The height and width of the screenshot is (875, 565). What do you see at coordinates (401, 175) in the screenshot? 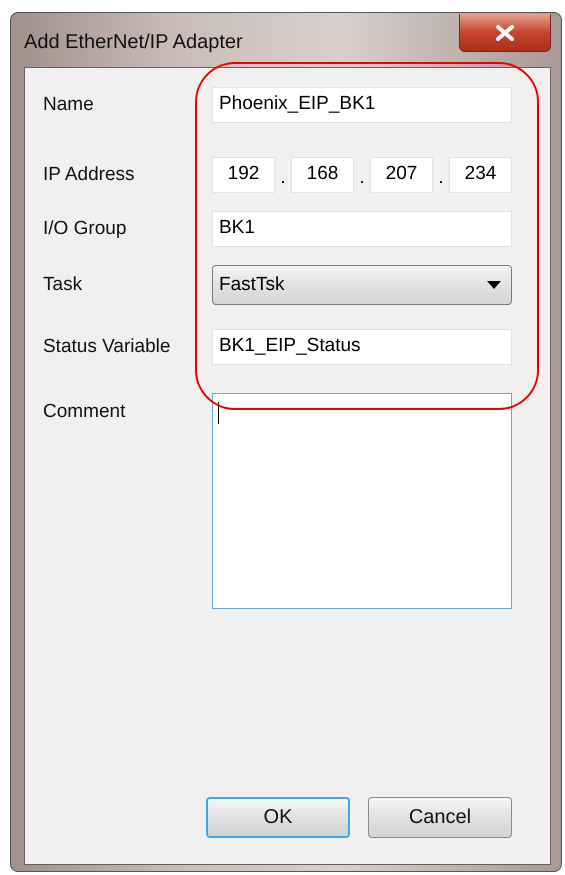
I see `ip-octet-field: 207` at bounding box center [401, 175].